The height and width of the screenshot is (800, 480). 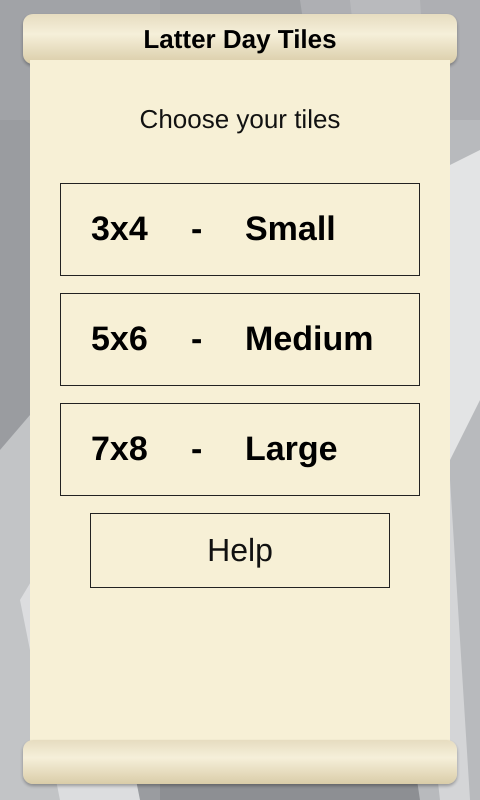 I want to click on tile-size-button: 3x4 - Small, so click(x=240, y=229).